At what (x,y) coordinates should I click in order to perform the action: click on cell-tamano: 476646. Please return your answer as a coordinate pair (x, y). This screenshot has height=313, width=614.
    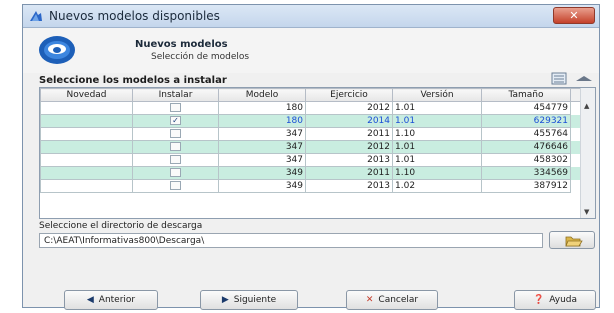
    Looking at the image, I should click on (526, 147).